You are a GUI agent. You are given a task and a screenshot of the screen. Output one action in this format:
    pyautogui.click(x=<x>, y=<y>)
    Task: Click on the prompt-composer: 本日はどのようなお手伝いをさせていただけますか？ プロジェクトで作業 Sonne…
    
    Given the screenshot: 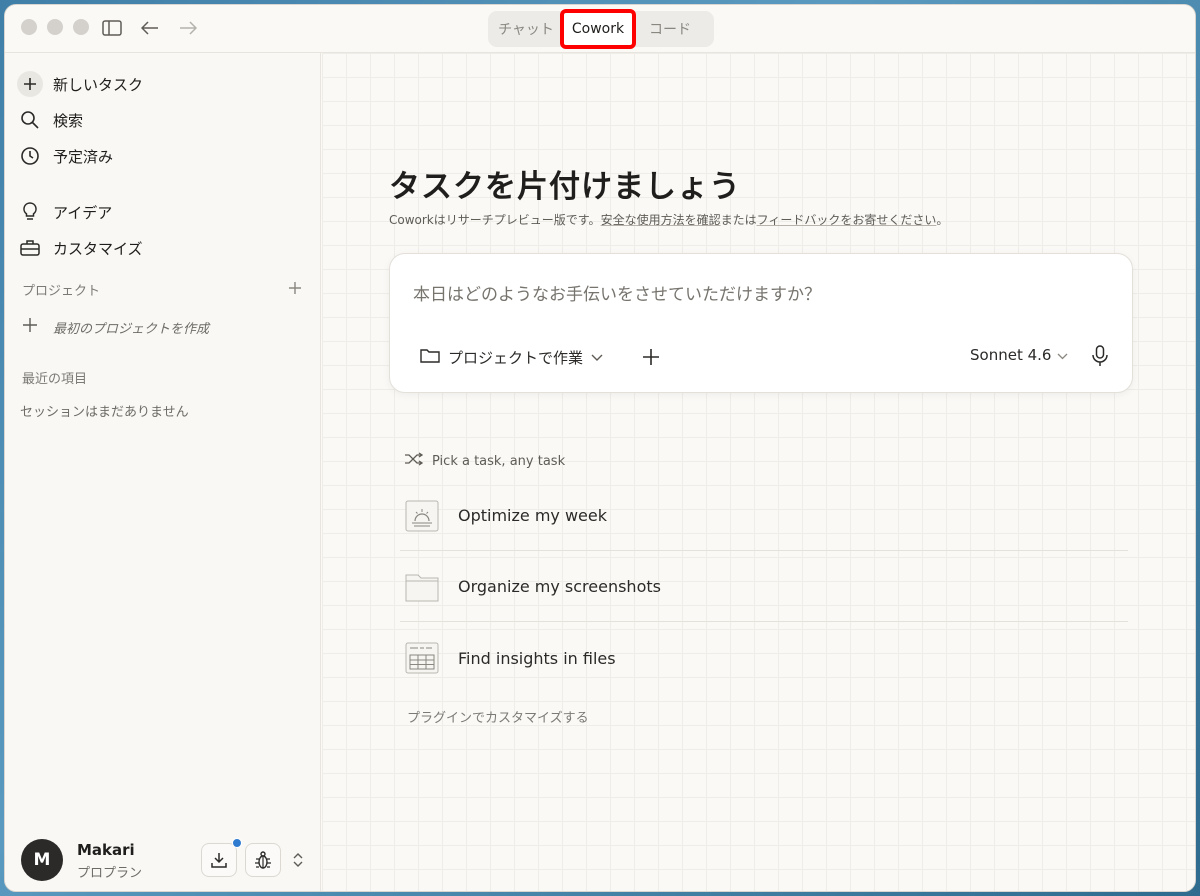 What is the action you would take?
    pyautogui.click(x=761, y=323)
    